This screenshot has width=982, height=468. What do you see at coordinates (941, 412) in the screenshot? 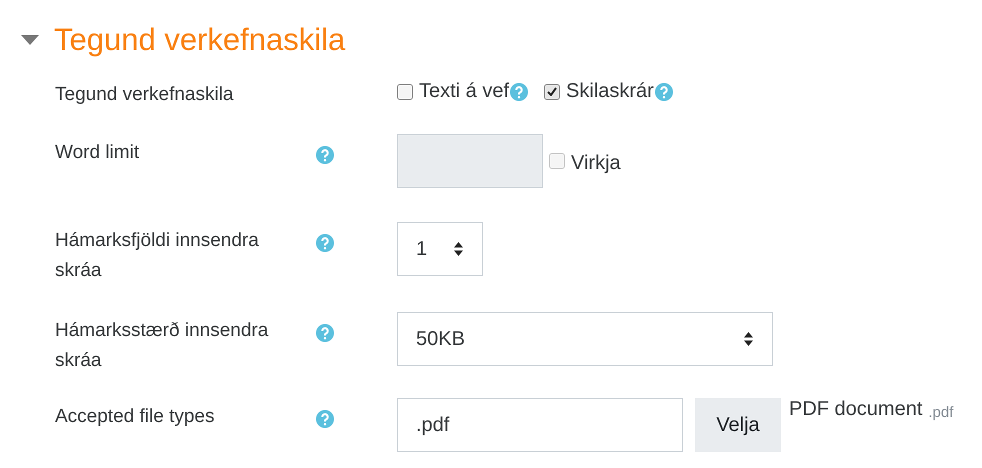
I see `file-extension: .pdf` at bounding box center [941, 412].